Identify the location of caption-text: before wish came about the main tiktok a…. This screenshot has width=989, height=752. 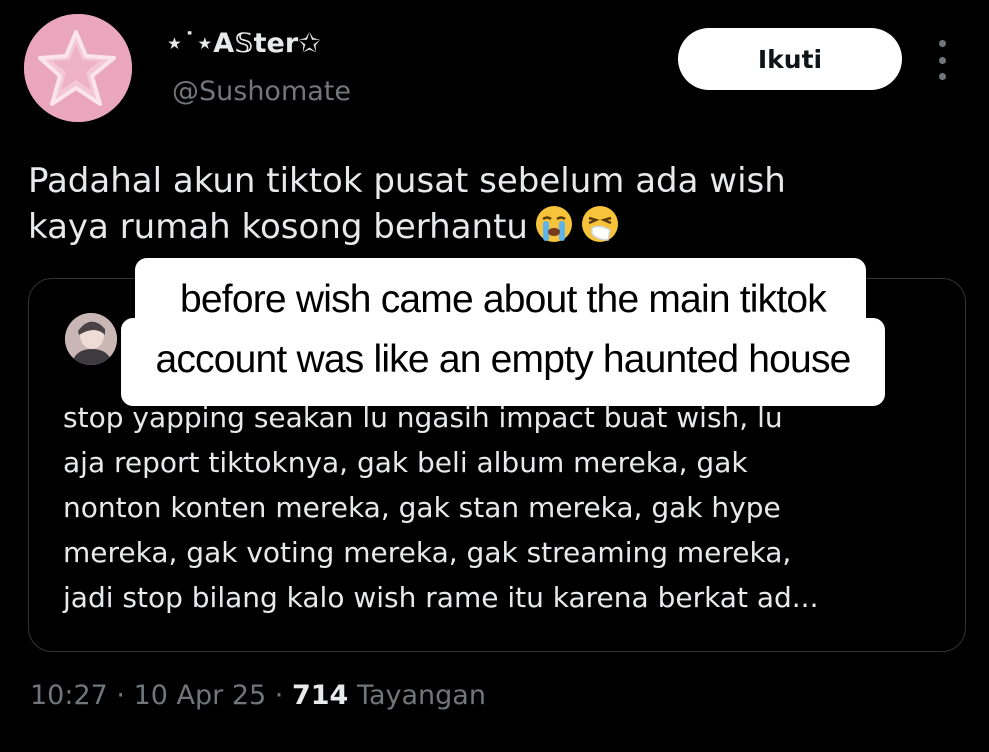
(503, 323).